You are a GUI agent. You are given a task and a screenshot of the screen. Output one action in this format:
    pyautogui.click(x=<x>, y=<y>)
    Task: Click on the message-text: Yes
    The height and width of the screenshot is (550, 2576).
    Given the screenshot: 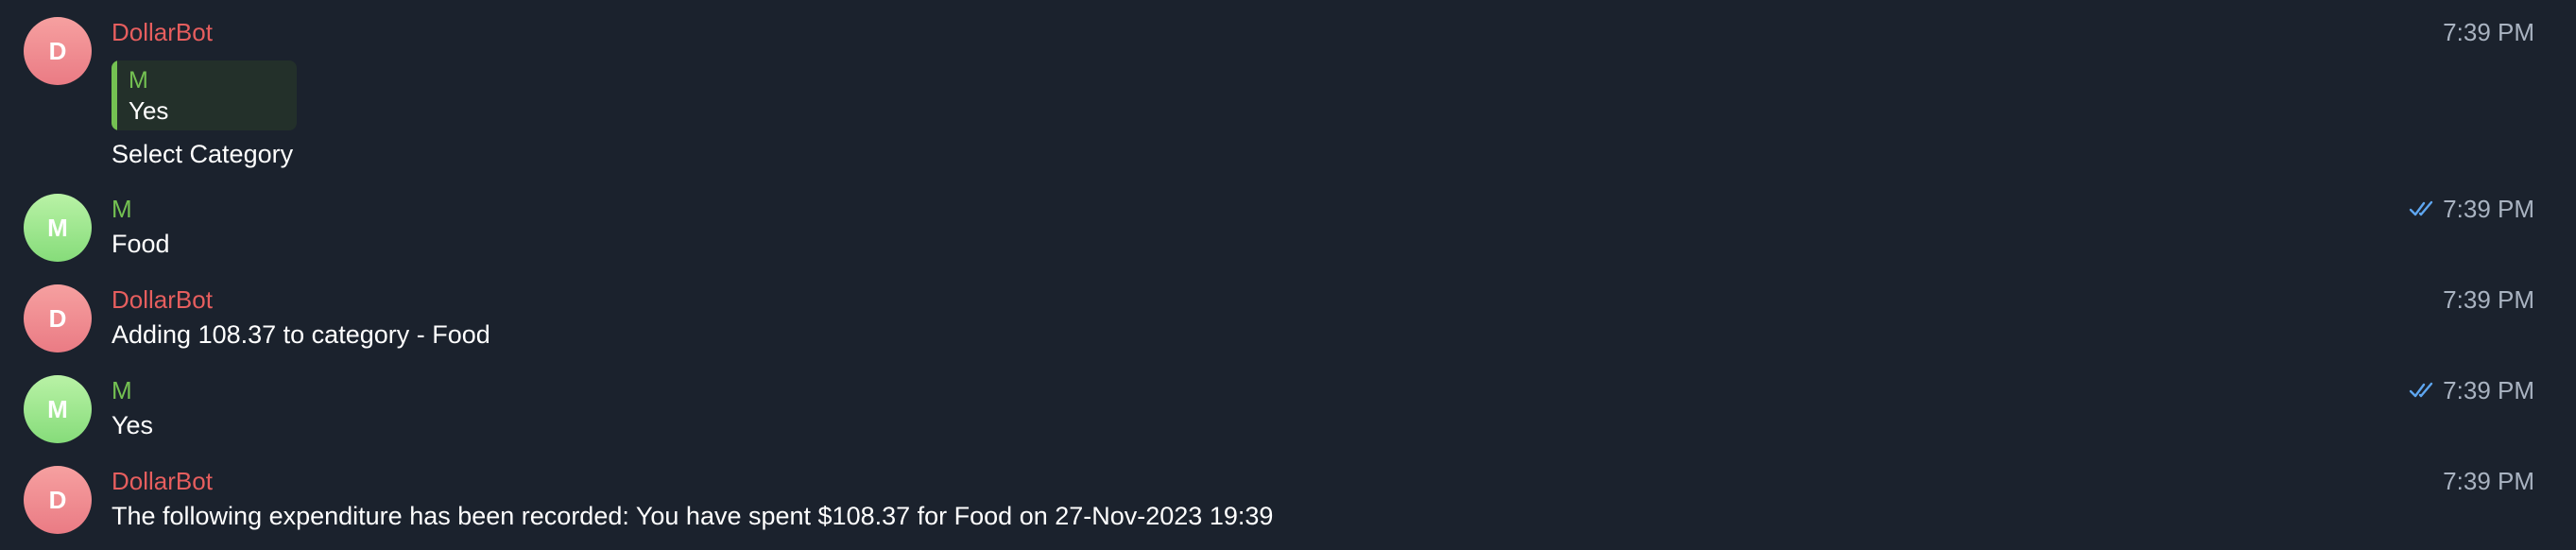 What is the action you would take?
    pyautogui.click(x=133, y=425)
    